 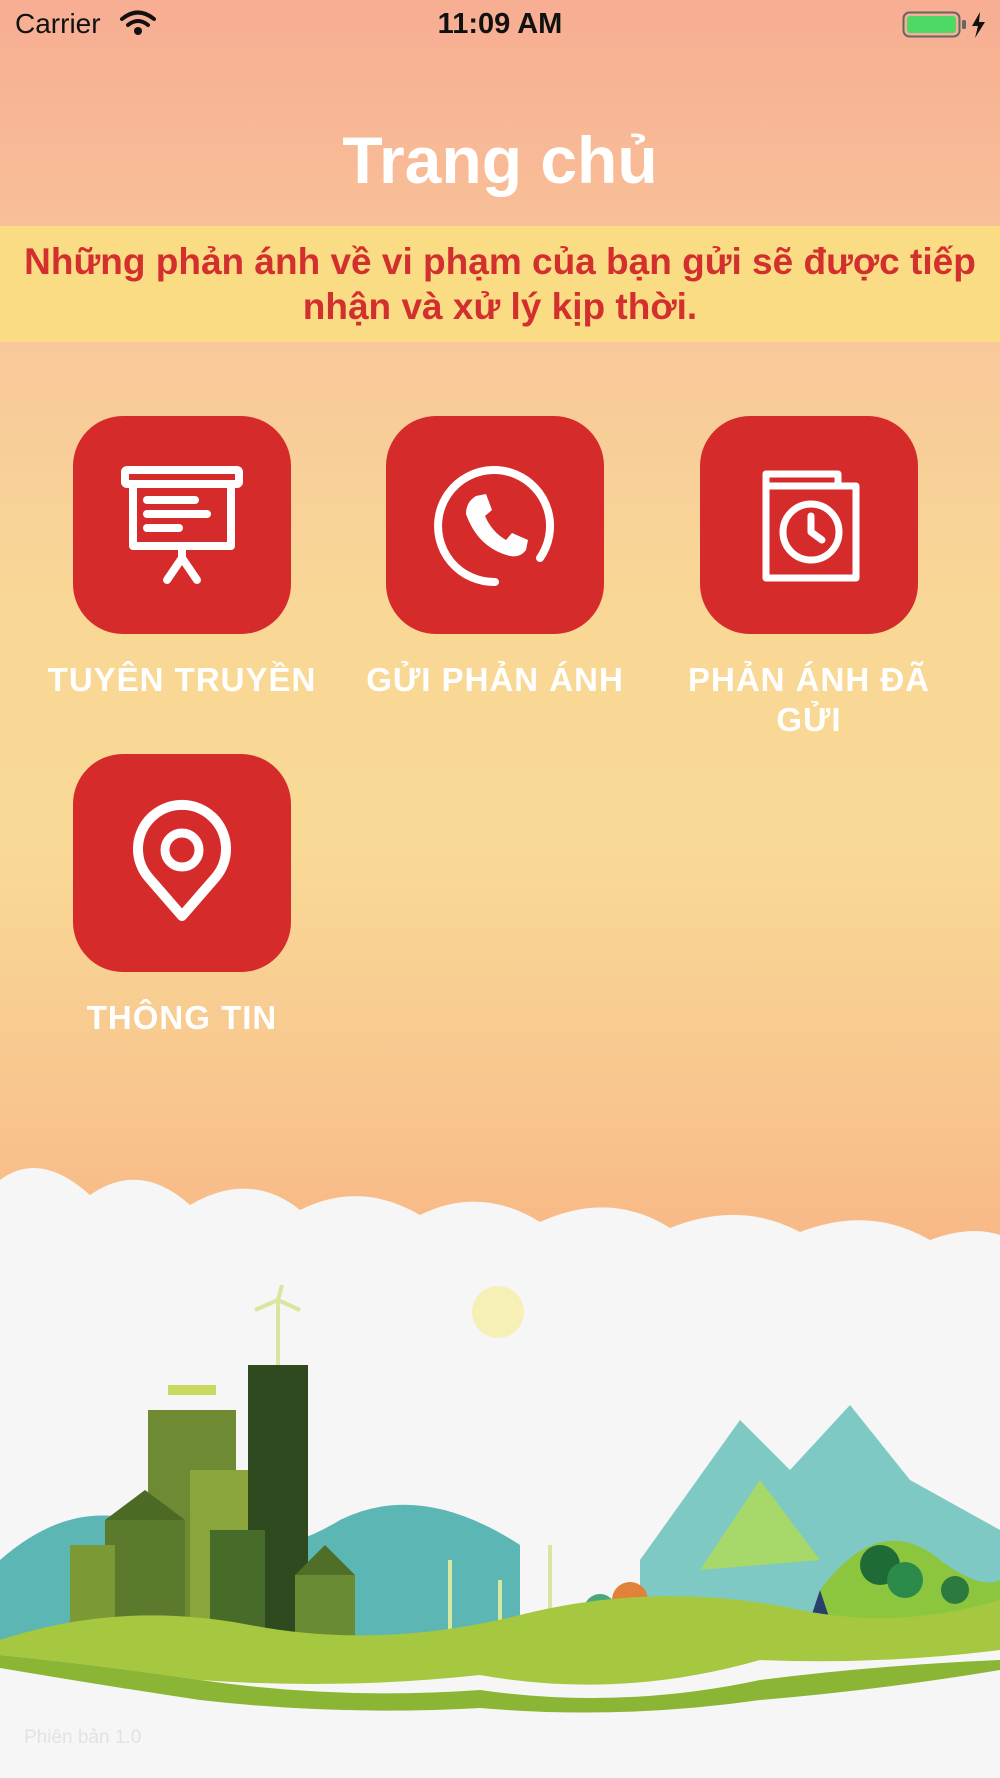 I want to click on tile-tuyen-truyen: TUYÊN TRUYỀN, so click(x=182, y=558).